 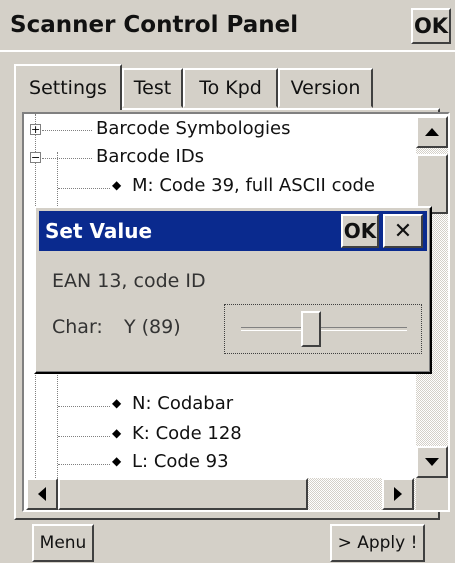 I want to click on right-arrow-icon, so click(x=398, y=494).